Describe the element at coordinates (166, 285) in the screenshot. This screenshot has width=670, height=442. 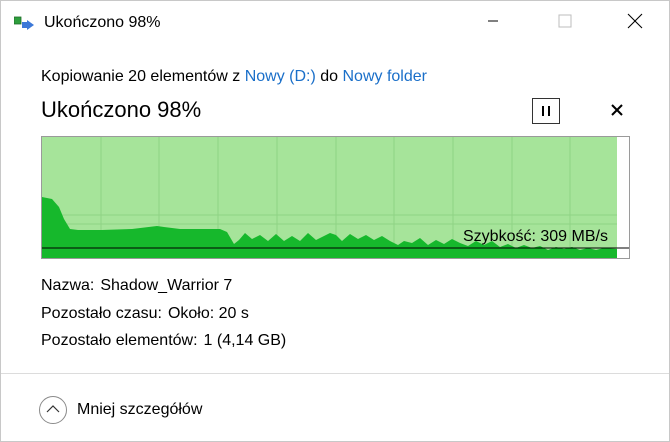
I see `name-value: Shadow_Warrior 7` at that location.